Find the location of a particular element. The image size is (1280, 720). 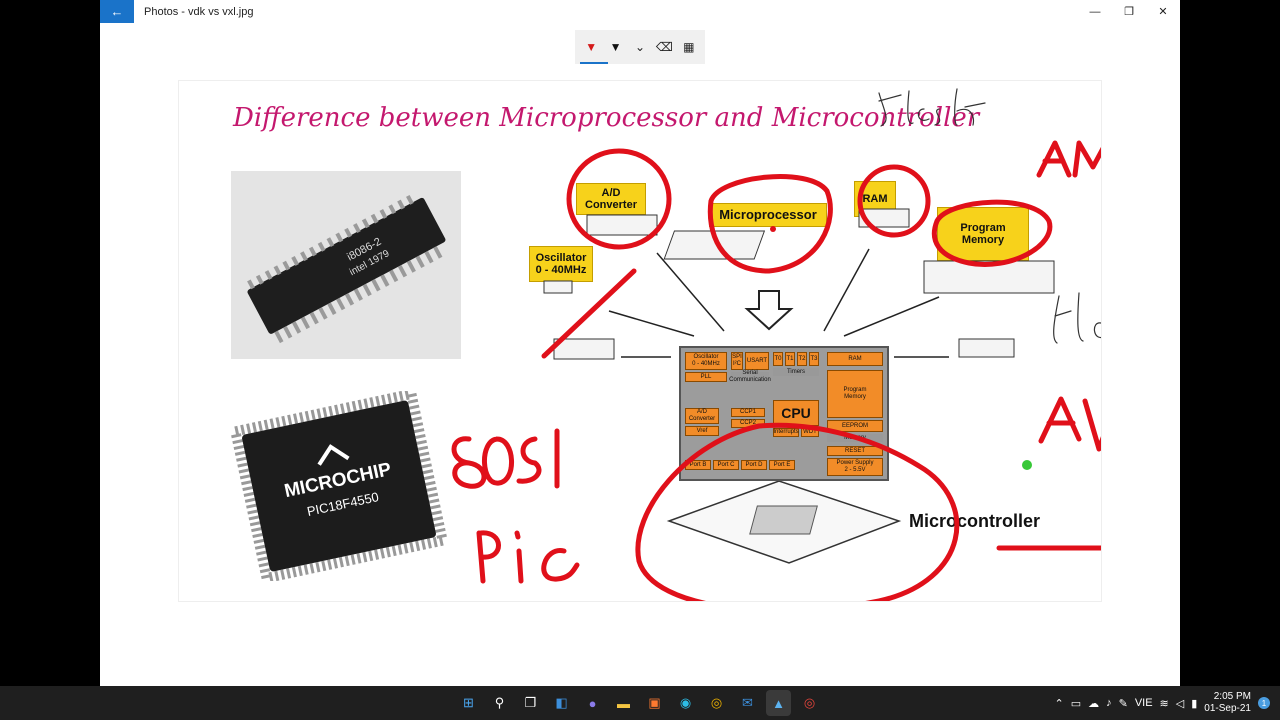

clock-date: 01-Sep-21 is located at coordinates (1227, 708).